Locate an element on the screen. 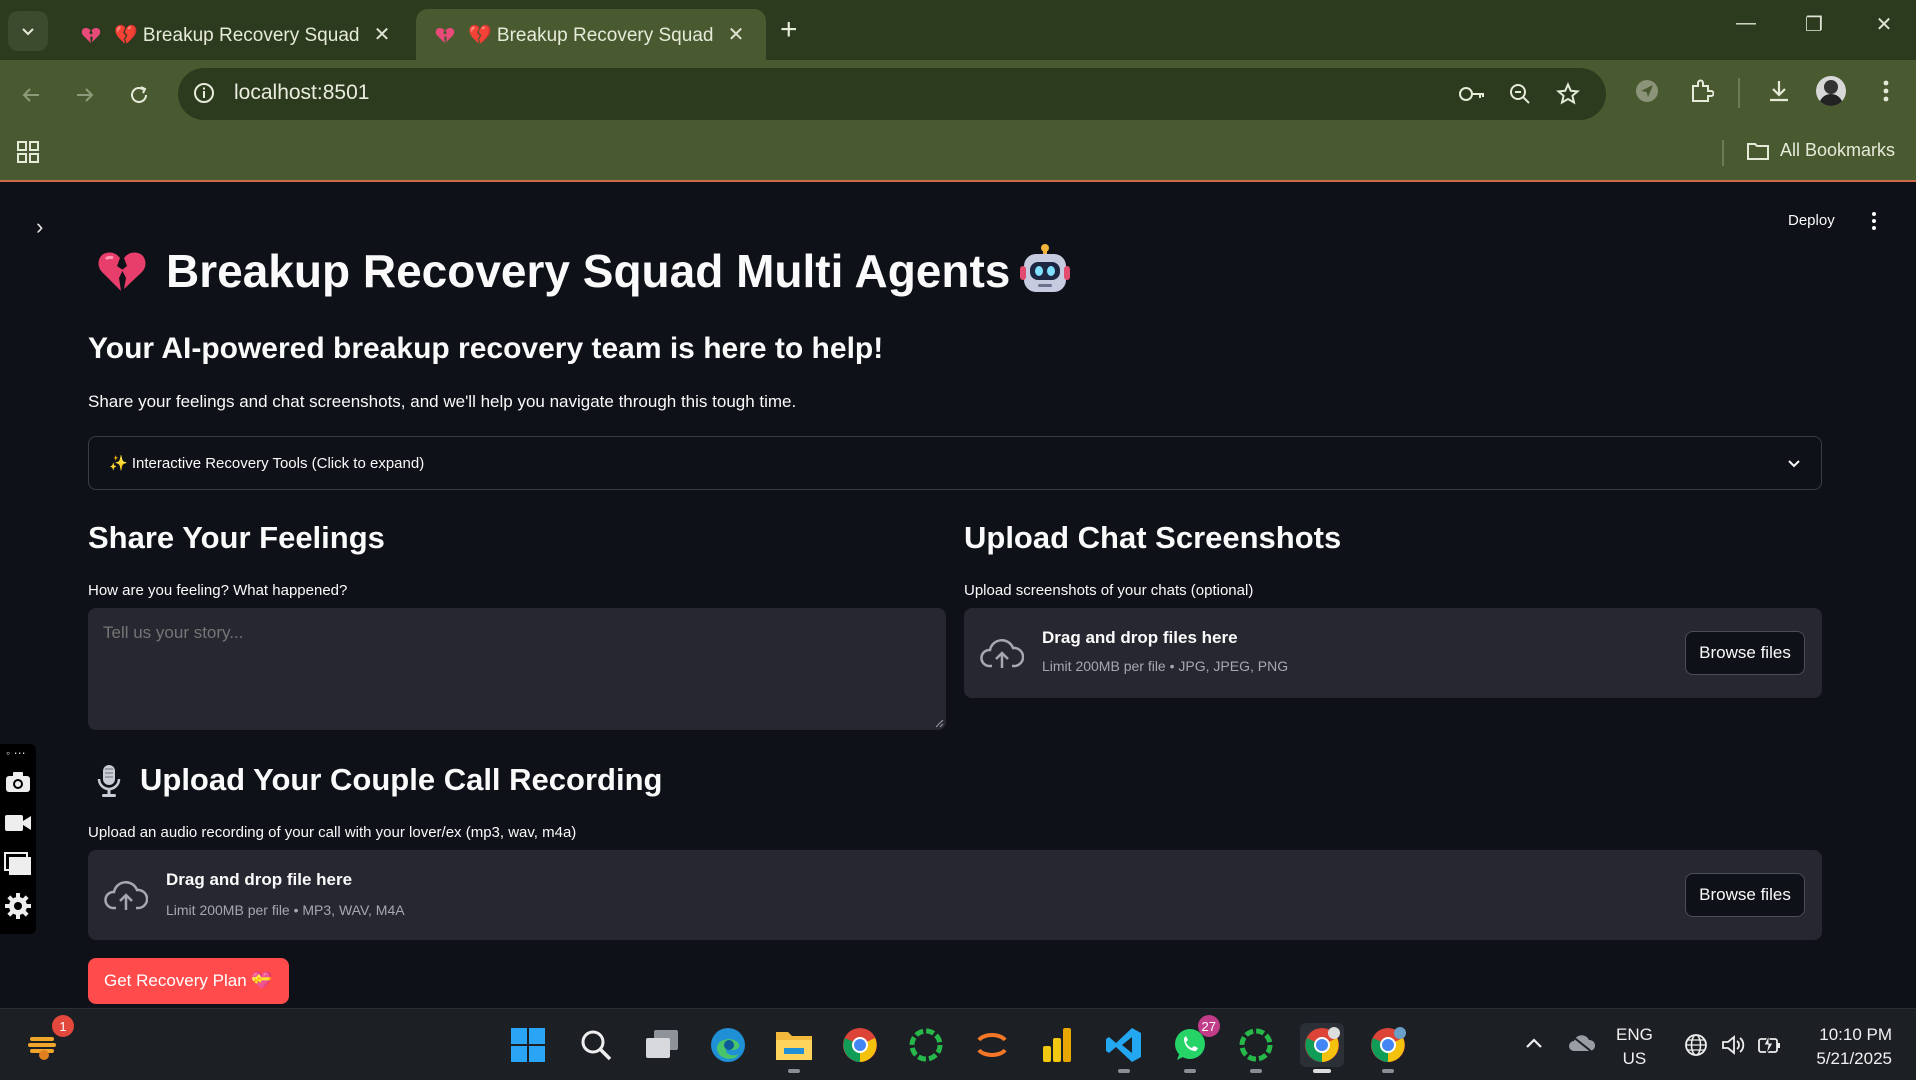  dropzone-title: Drag and drop files here is located at coordinates (1140, 637).